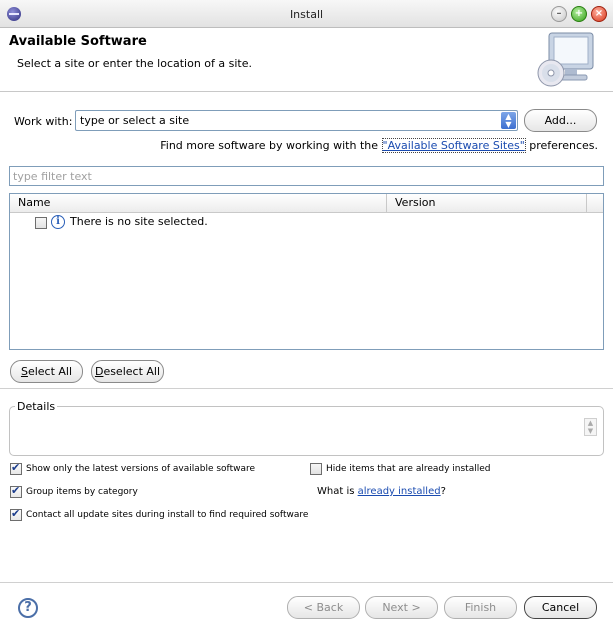 The image size is (613, 636). I want to click on window-title: Install, so click(306, 14).